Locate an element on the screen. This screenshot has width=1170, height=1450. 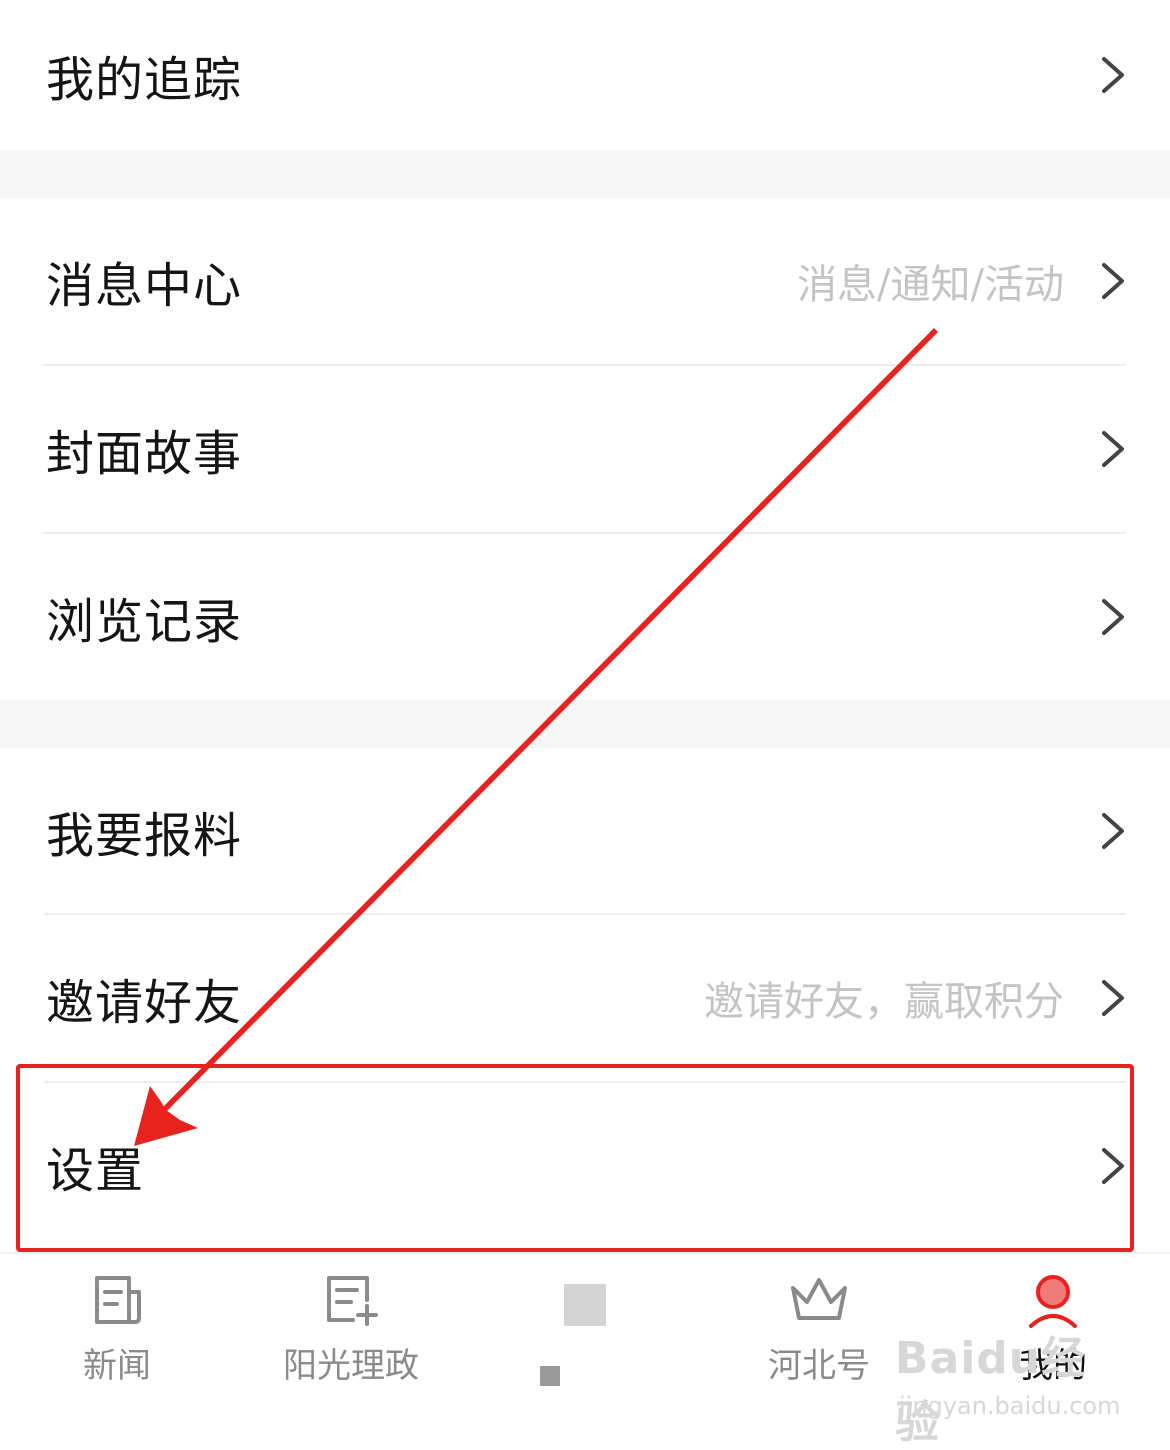
menu-item-label: 封面故事 is located at coordinates (144, 454).